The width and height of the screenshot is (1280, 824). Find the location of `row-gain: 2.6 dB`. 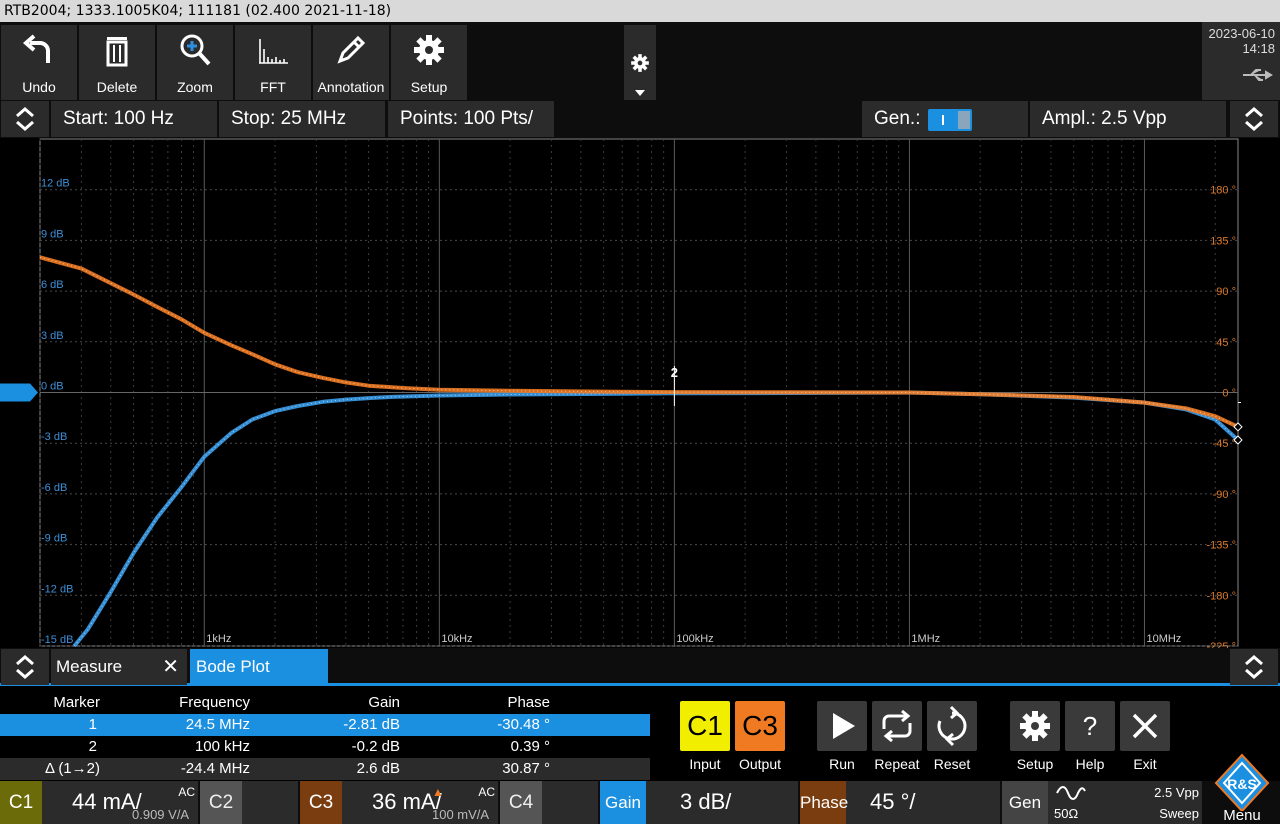

row-gain: 2.6 dB is located at coordinates (378, 768).